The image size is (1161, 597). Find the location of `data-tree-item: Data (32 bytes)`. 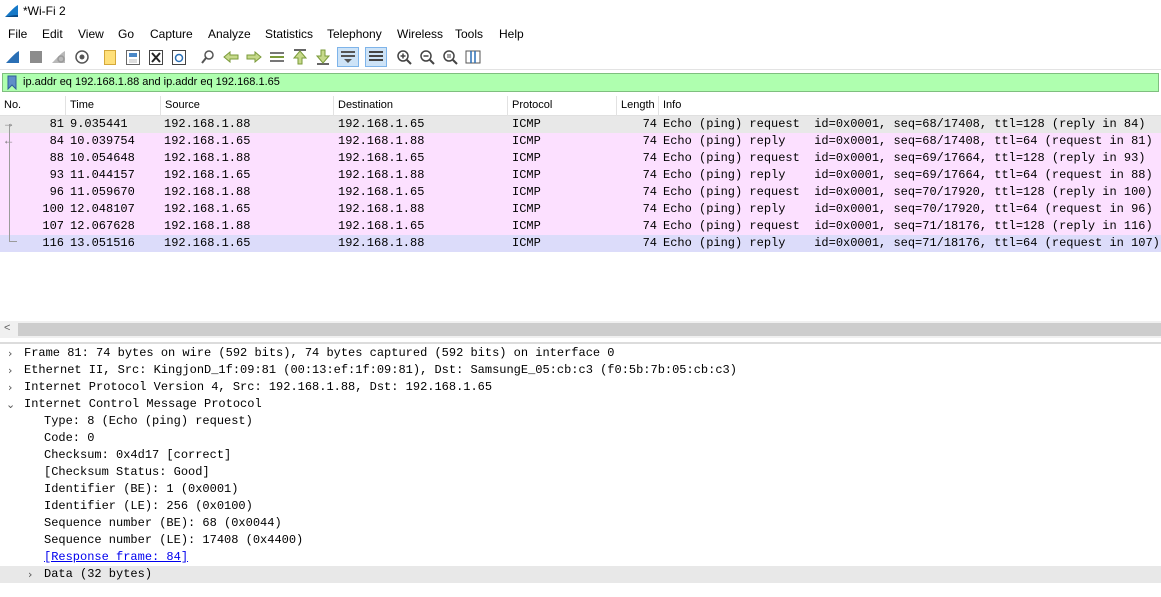

data-tree-item: Data (32 bytes) is located at coordinates (98, 574).